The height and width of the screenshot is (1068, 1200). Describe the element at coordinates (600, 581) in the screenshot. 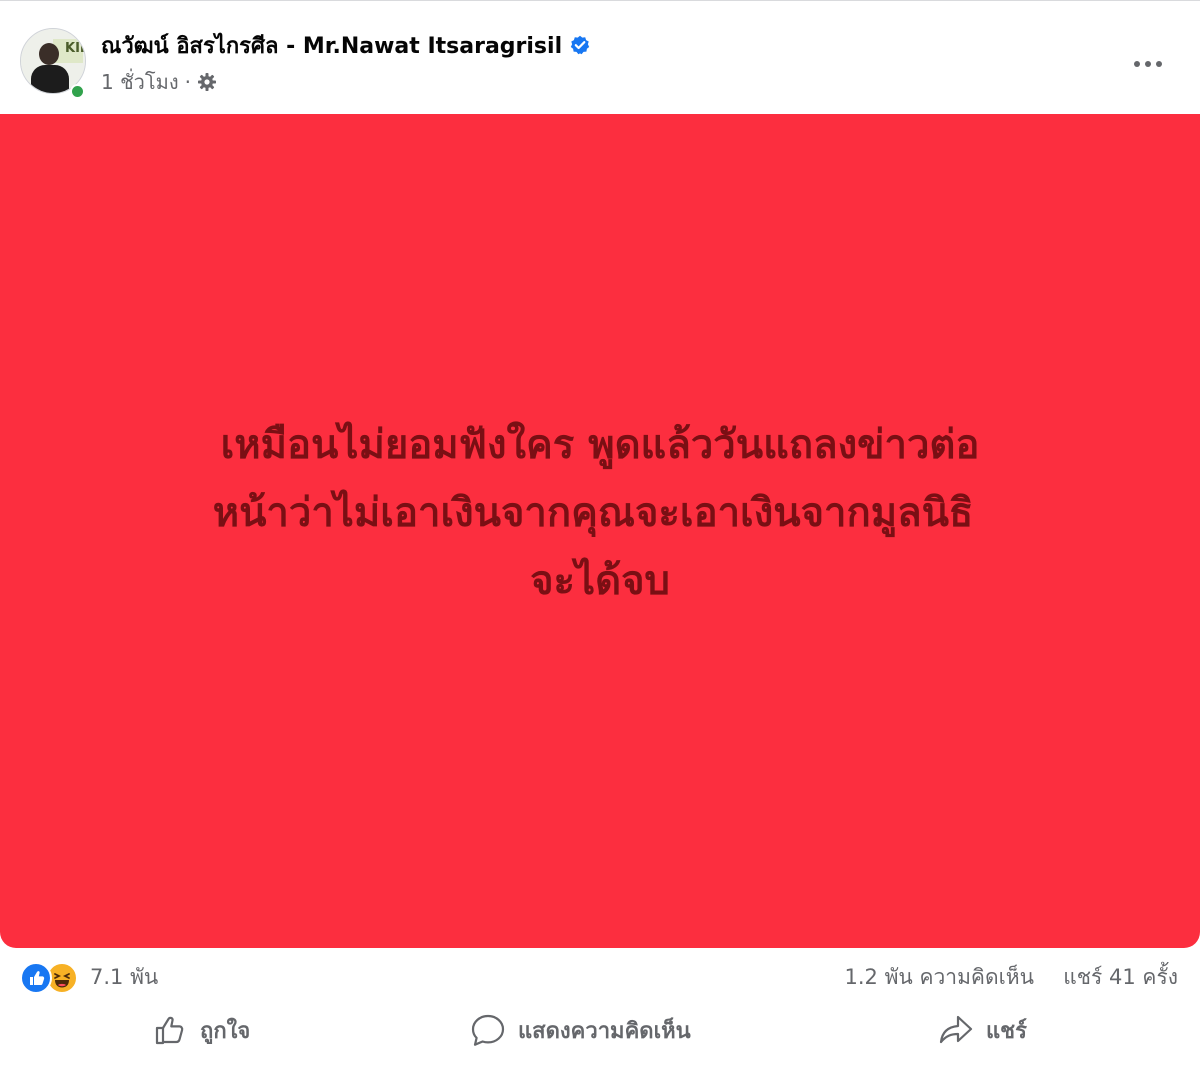

I see `post-text-line: จะได้จบ` at that location.